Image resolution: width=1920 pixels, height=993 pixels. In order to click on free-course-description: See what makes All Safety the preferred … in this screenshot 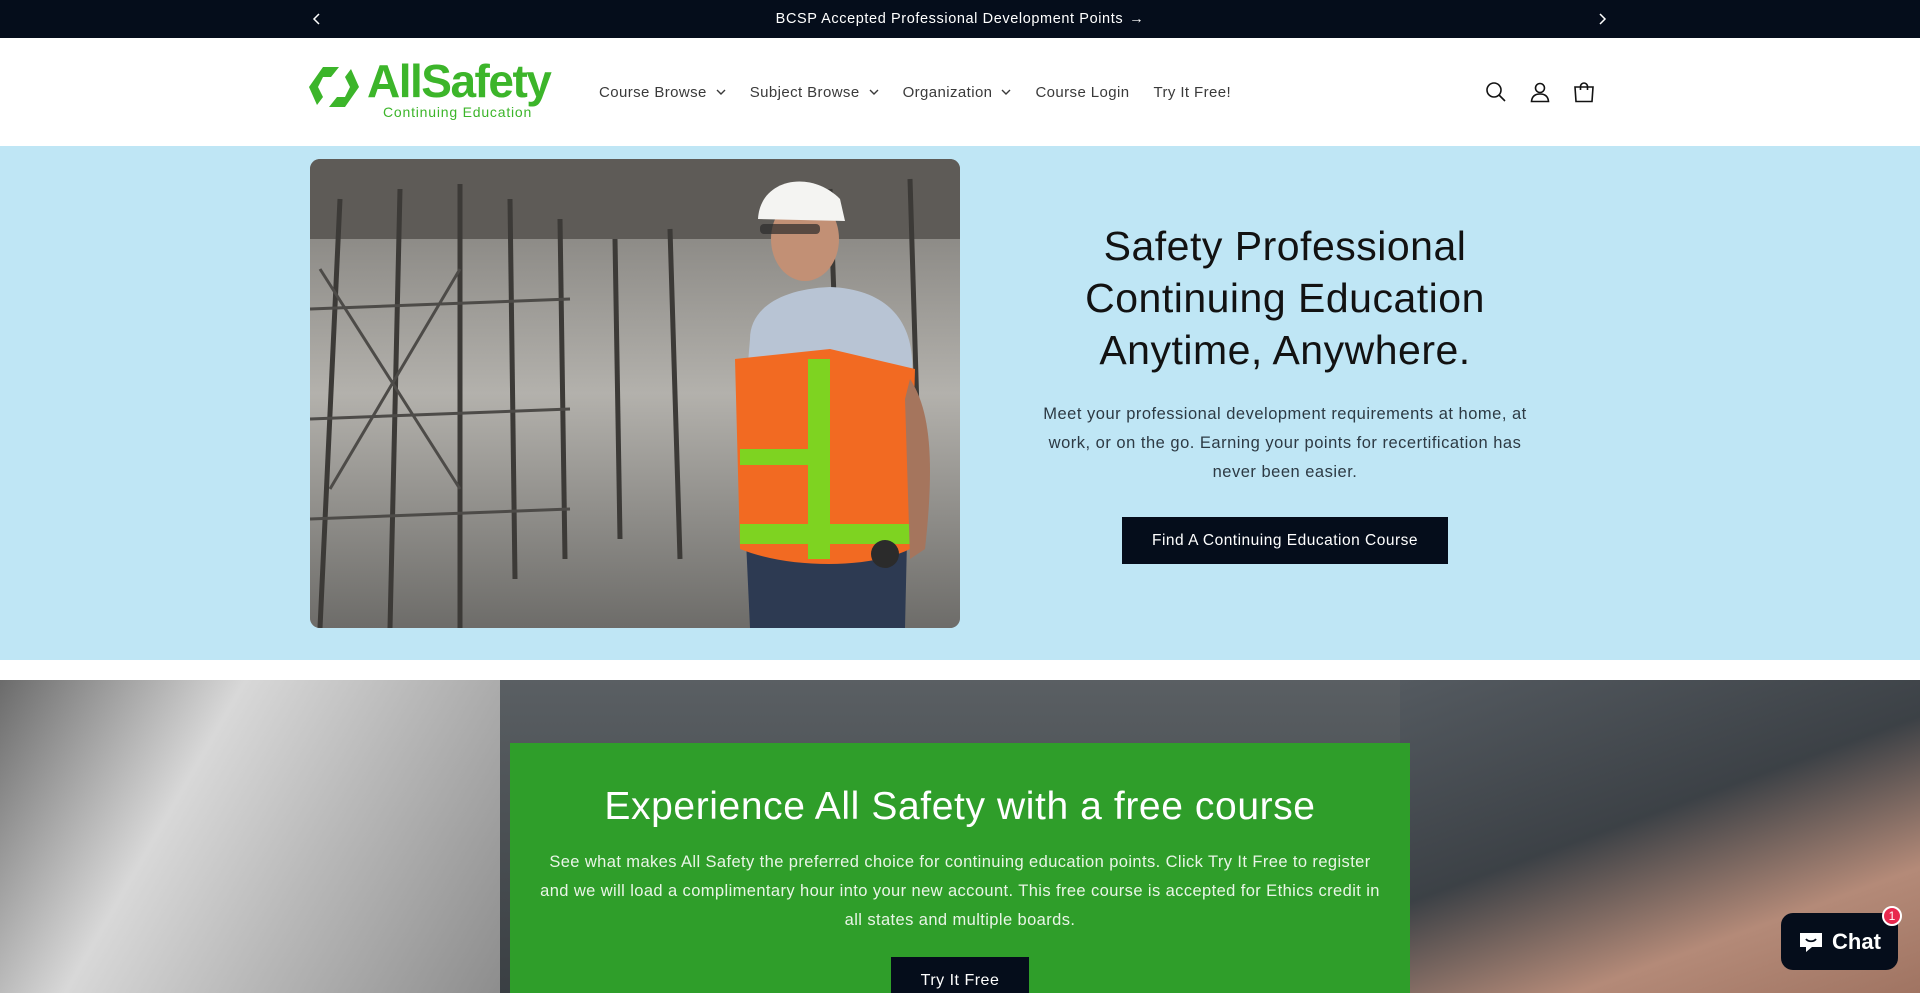, I will do `click(960, 891)`.